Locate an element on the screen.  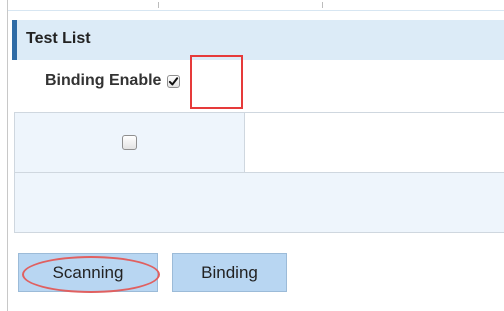
top-toolbar-strip is located at coordinates (256, 5).